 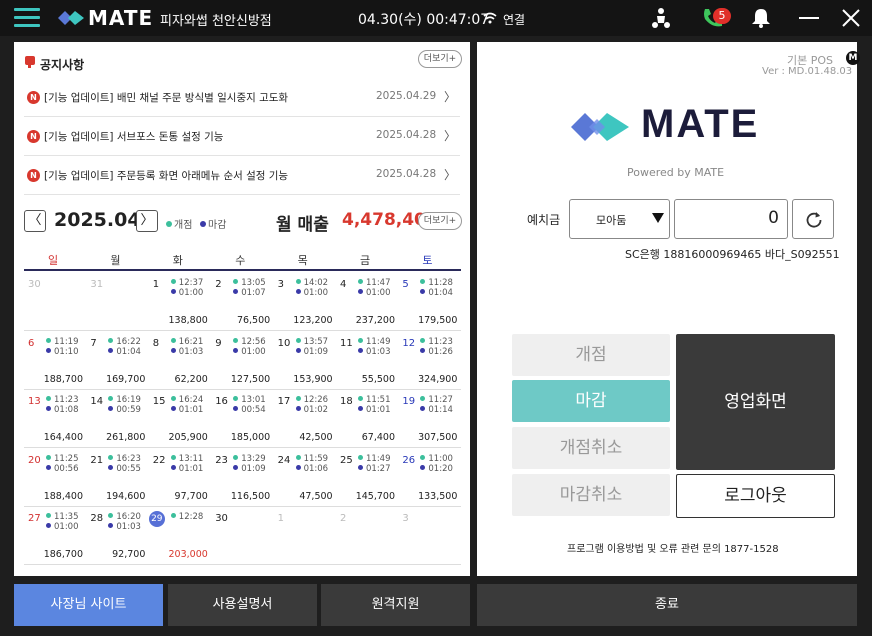 I want to click on next-month-button: 〉, so click(x=147, y=221).